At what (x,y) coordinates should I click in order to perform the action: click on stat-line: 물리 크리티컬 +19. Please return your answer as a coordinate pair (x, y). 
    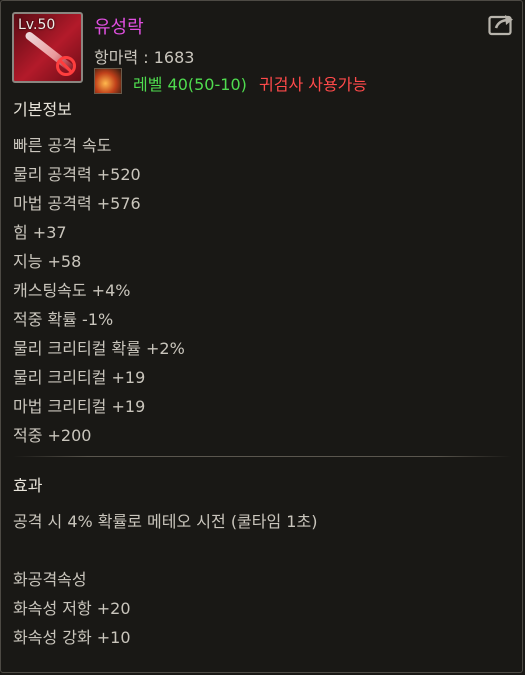
    Looking at the image, I should click on (79, 377).